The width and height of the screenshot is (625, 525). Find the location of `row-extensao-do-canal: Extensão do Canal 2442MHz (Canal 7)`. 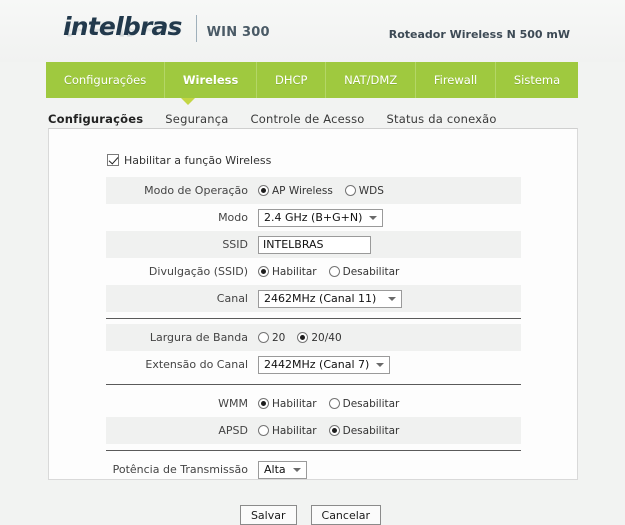

row-extensao-do-canal: Extensão do Canal 2442MHz (Canal 7) is located at coordinates (313, 364).